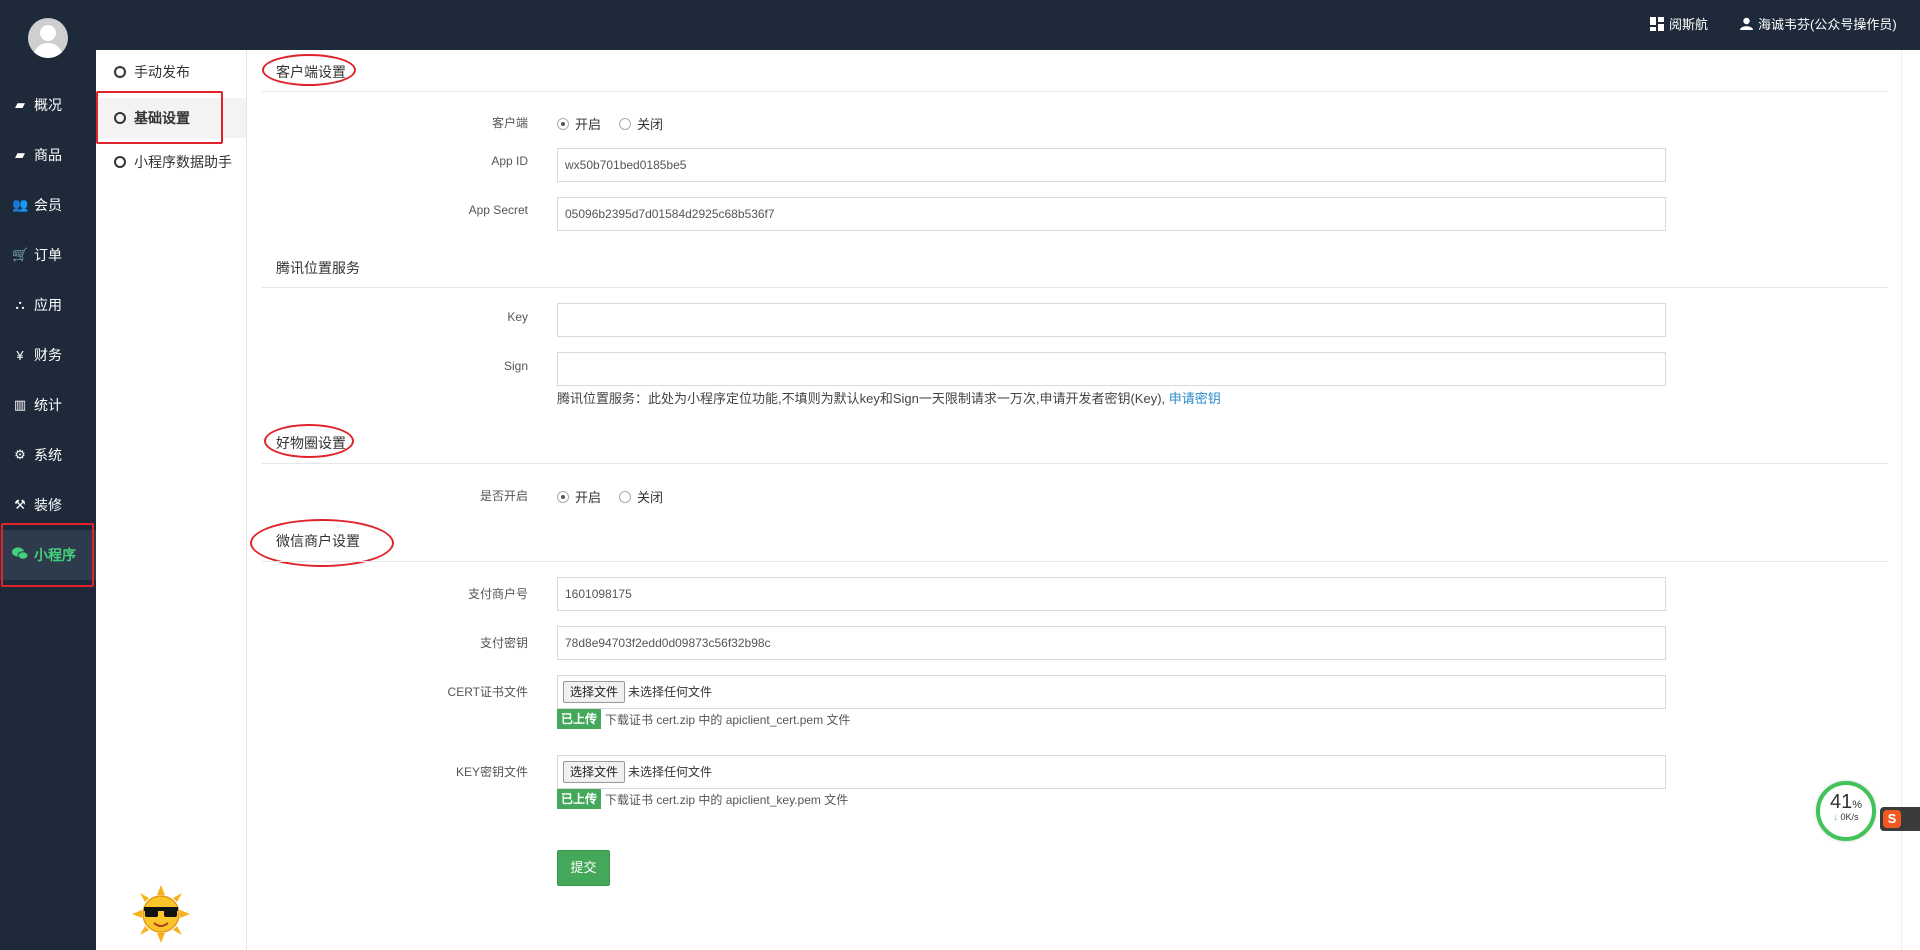  What do you see at coordinates (960, 25) in the screenshot?
I see `top-bar: 阅斯航 海诚韦芬(公众号操作员)` at bounding box center [960, 25].